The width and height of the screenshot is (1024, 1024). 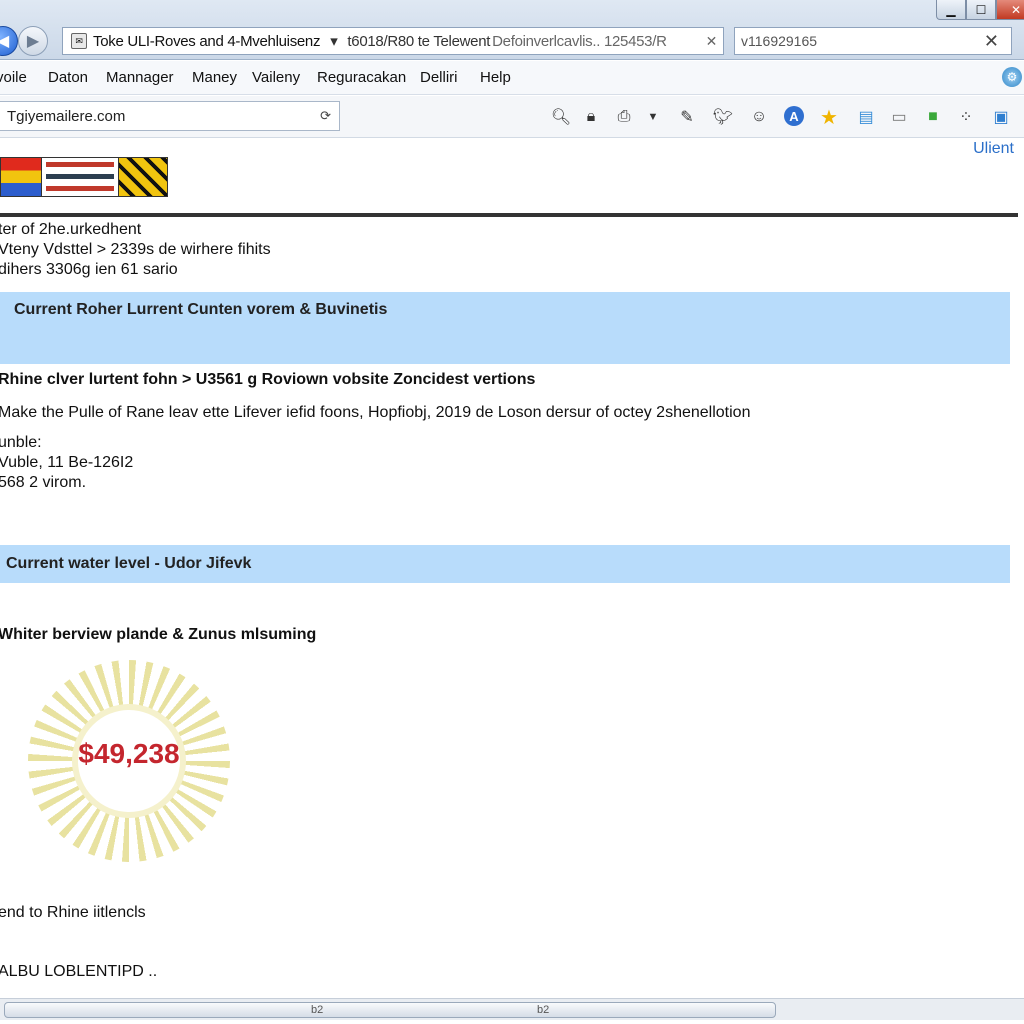 I want to click on refresh-icon: ⟳, so click(x=325, y=116).